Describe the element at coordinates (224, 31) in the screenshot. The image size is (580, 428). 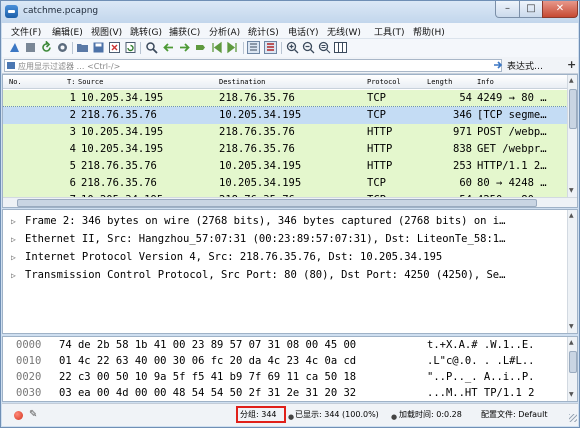
I see `menu-analyze: 分析(A)` at that location.